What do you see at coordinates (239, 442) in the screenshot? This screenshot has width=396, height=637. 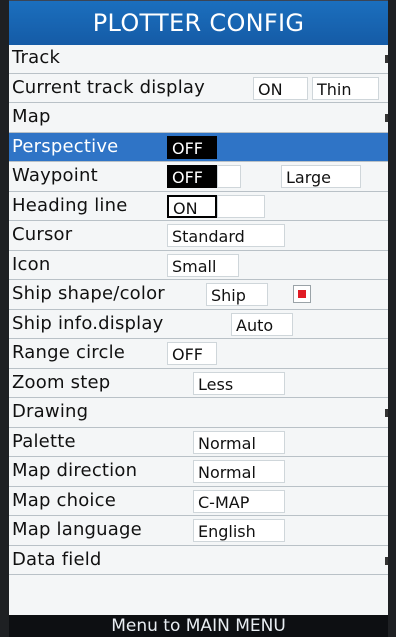 I see `palette-value: Normal` at bounding box center [239, 442].